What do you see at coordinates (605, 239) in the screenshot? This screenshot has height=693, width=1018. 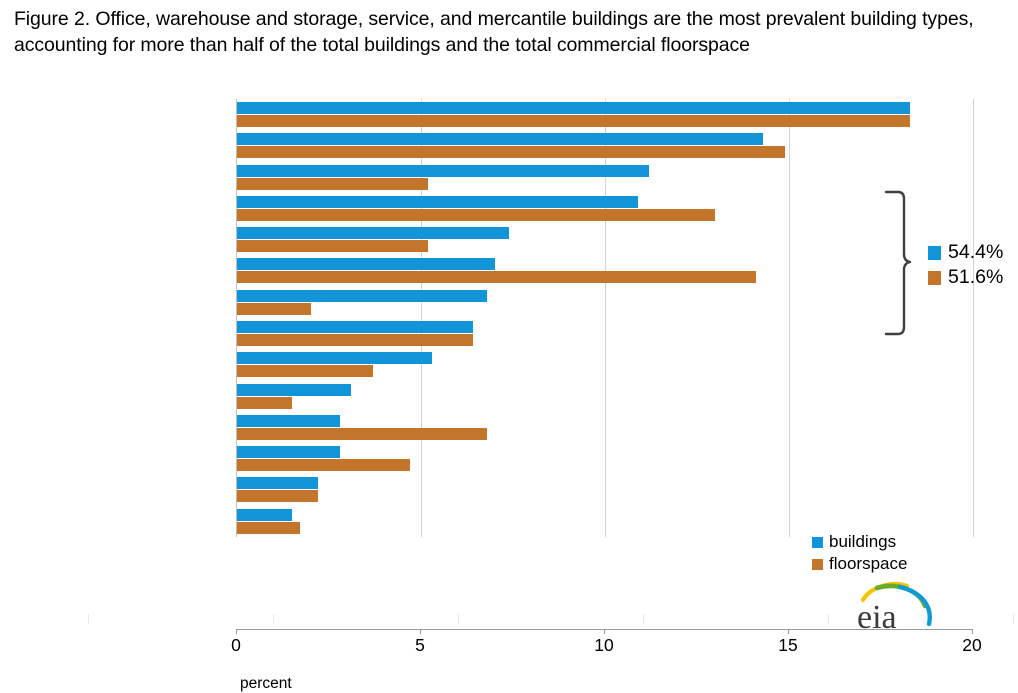 I see `chart-row: Religious worship` at bounding box center [605, 239].